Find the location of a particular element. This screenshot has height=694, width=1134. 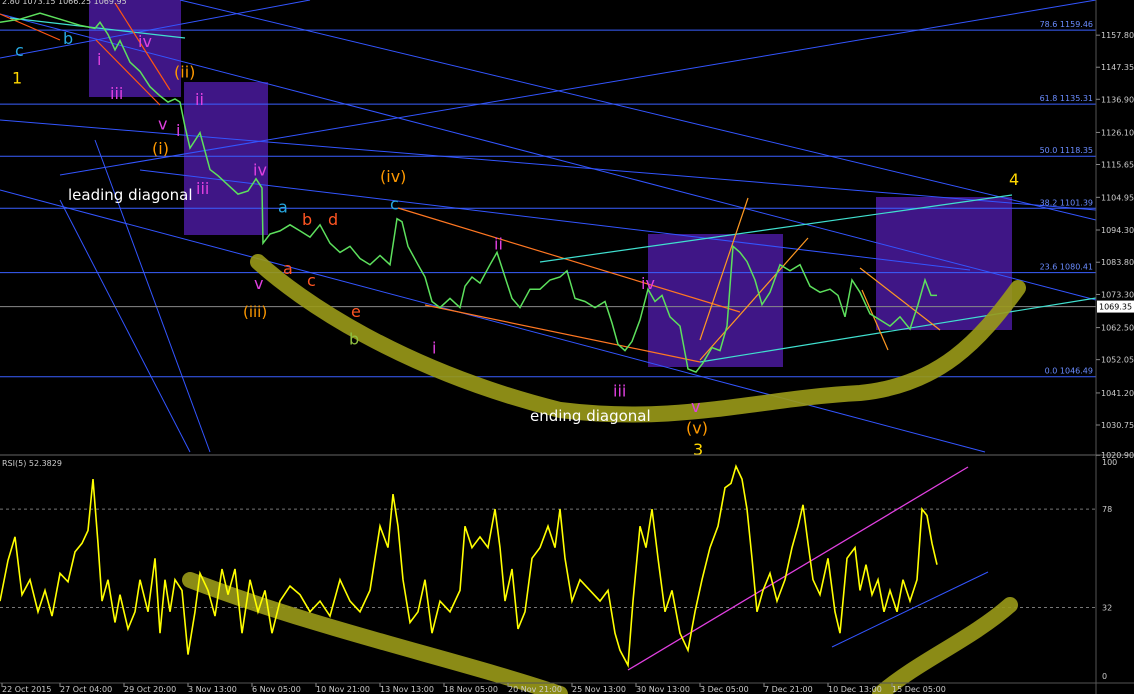

x-tick-label-3: 3 Nov 13:00 is located at coordinates (212, 689).